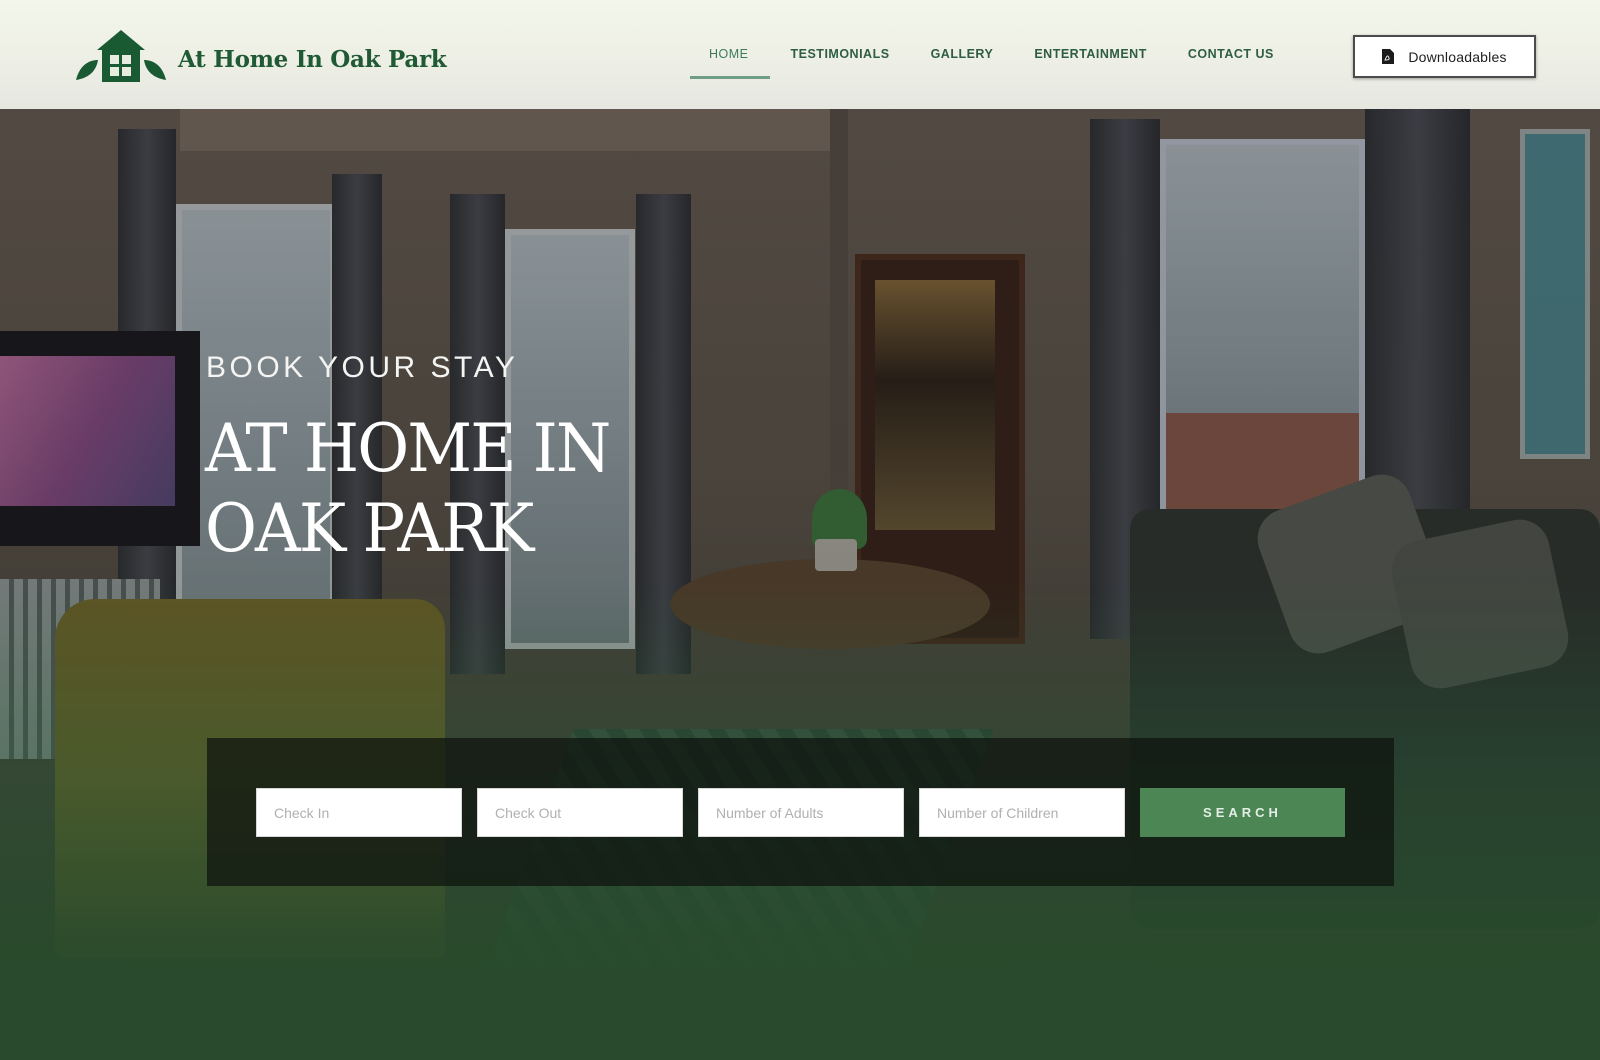  Describe the element at coordinates (1242, 812) in the screenshot. I see `search-button: SEARCH` at that location.